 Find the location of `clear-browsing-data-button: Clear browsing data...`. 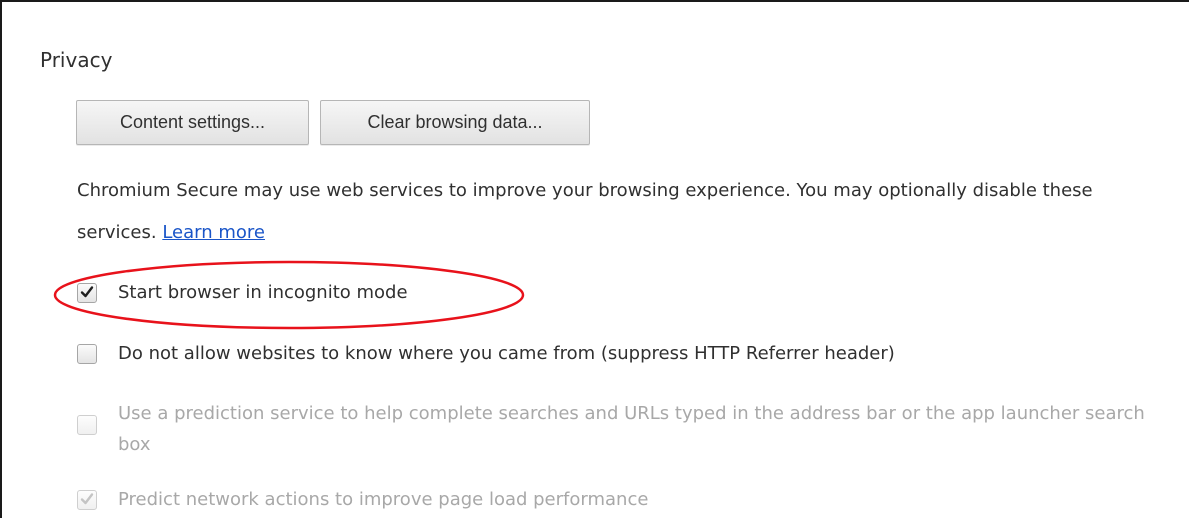

clear-browsing-data-button: Clear browsing data... is located at coordinates (455, 122).